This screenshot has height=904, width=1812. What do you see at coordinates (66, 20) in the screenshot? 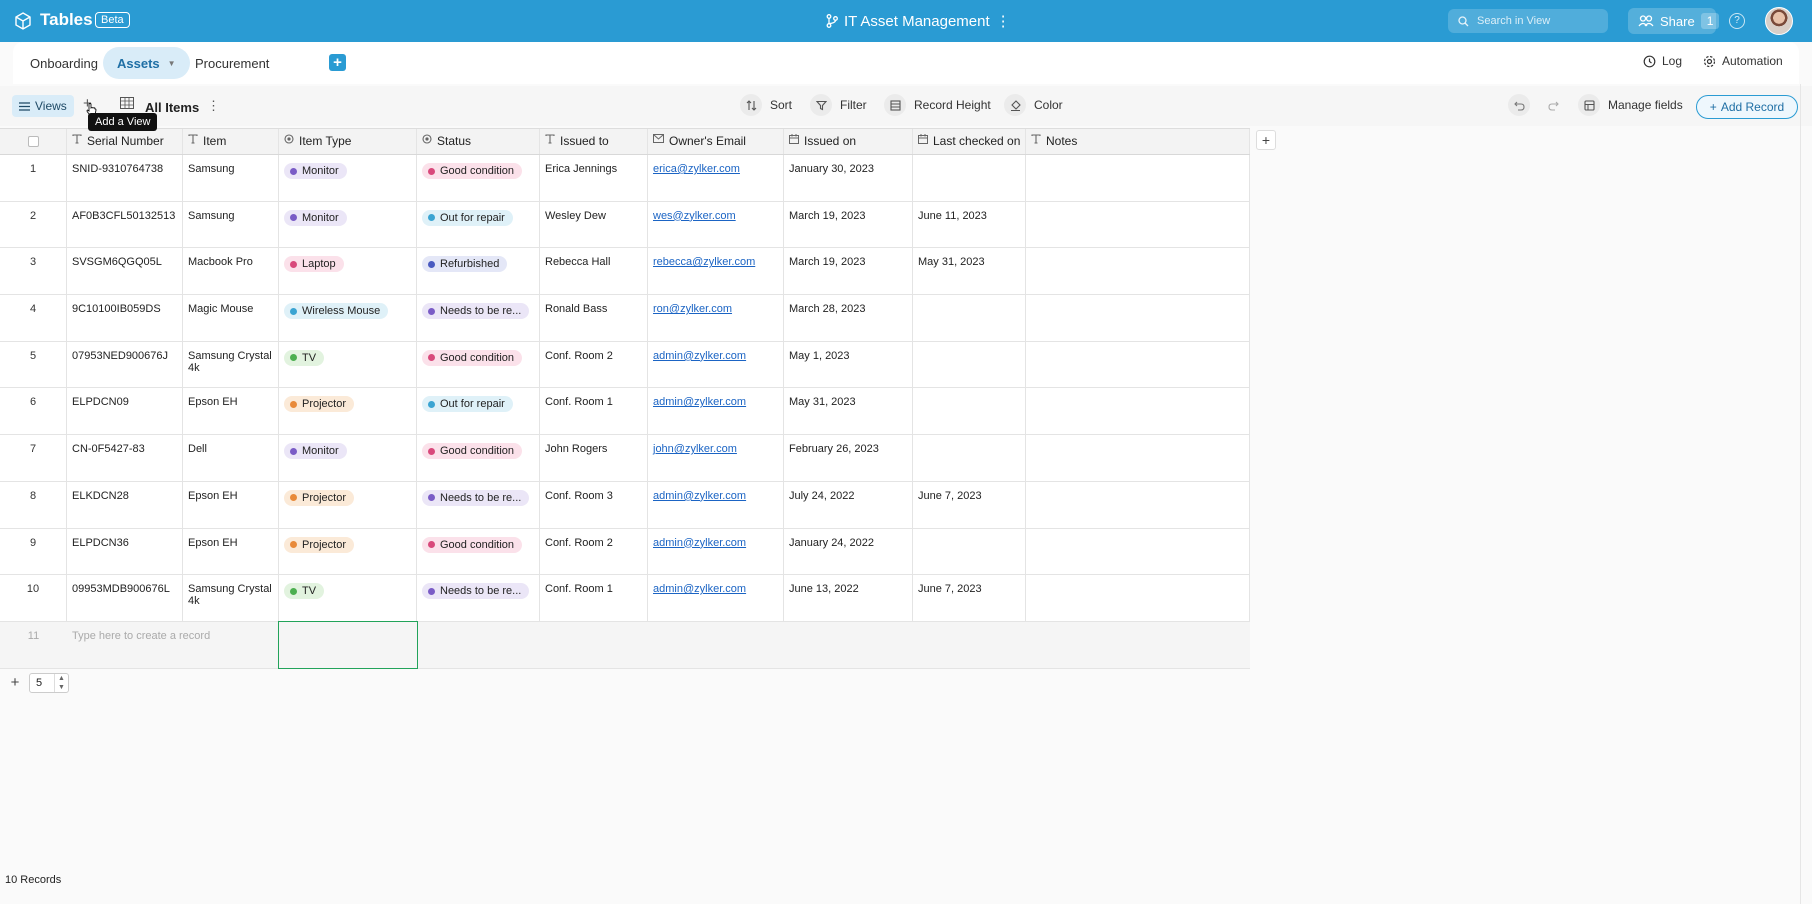
I see `app-name: Tables` at bounding box center [66, 20].